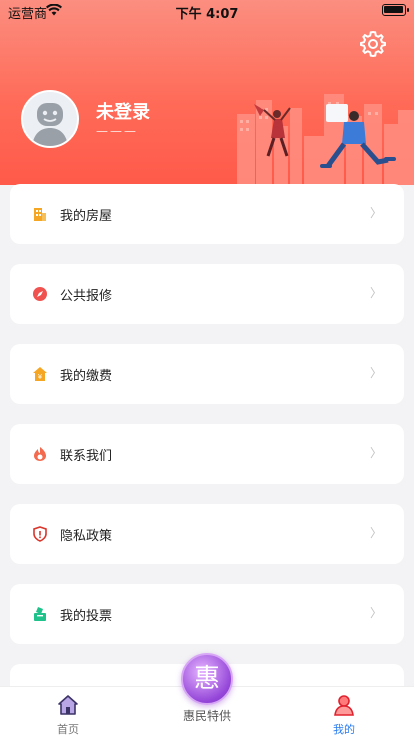 The height and width of the screenshot is (736, 414). What do you see at coordinates (325, 139) in the screenshot?
I see `running-people-illustration` at bounding box center [325, 139].